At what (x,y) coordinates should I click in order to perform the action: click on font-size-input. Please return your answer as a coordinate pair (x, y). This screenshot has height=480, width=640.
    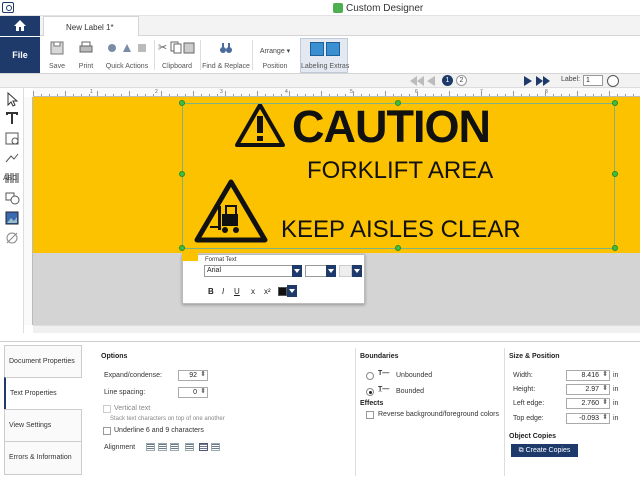
    Looking at the image, I should click on (316, 271).